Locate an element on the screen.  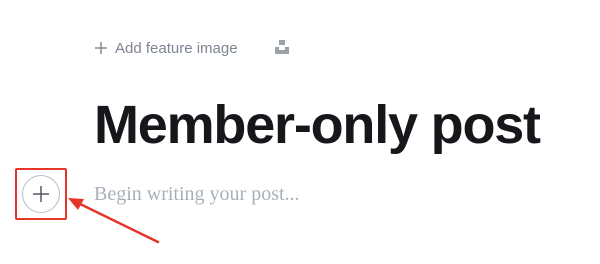
unsplash-icon is located at coordinates (282, 47).